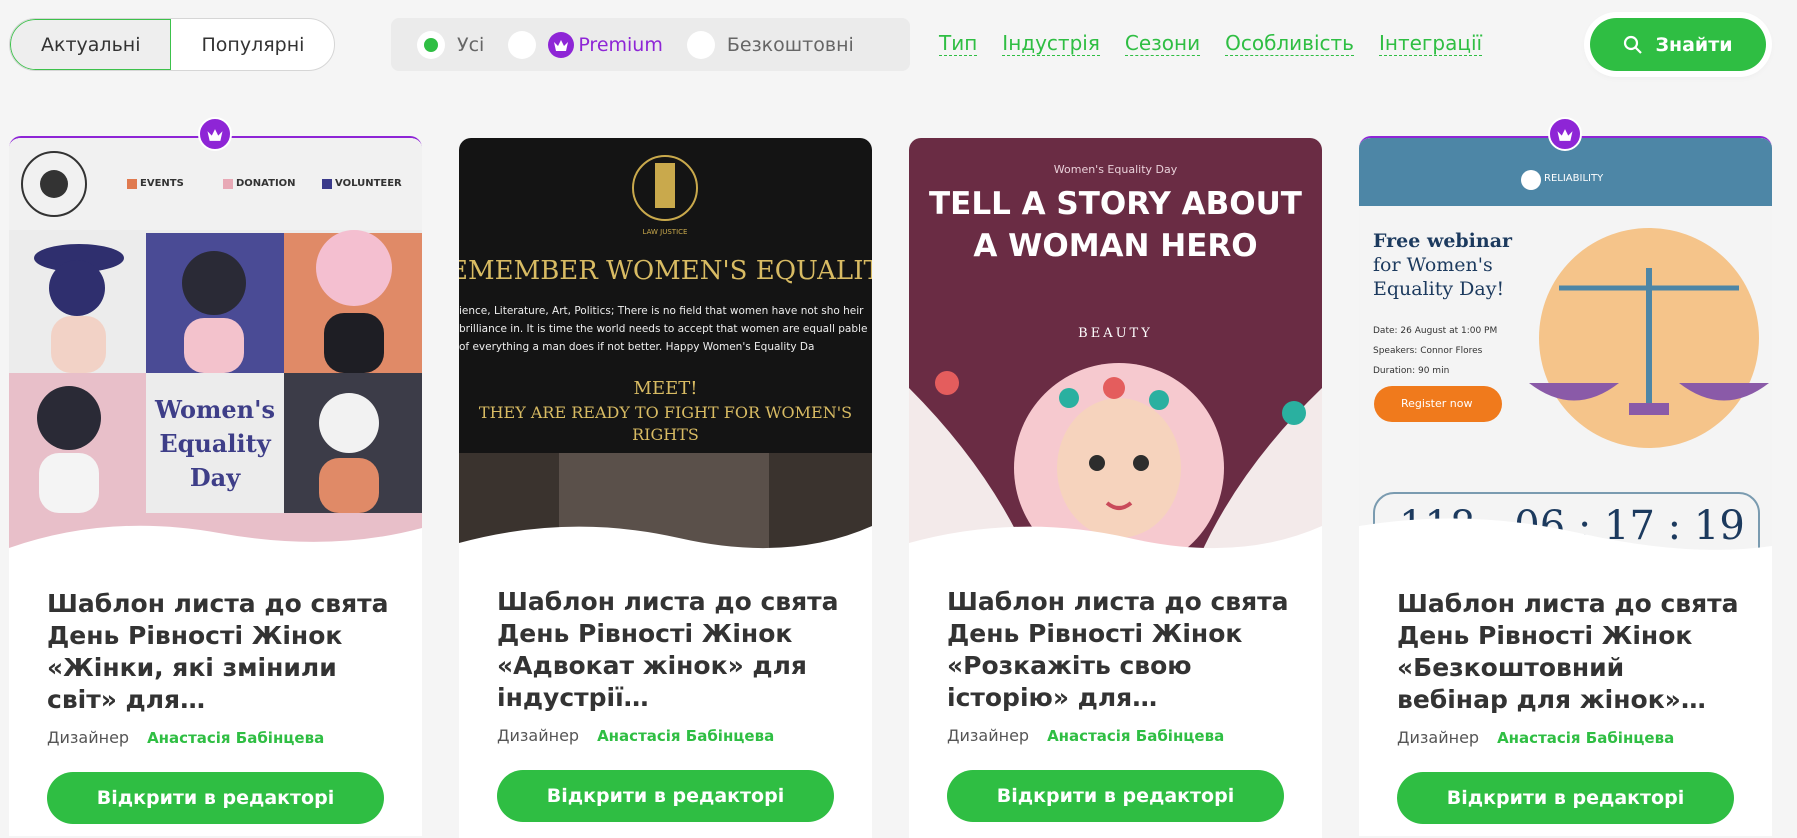  I want to click on thumb-duration: Duration: 90 min, so click(1411, 371).